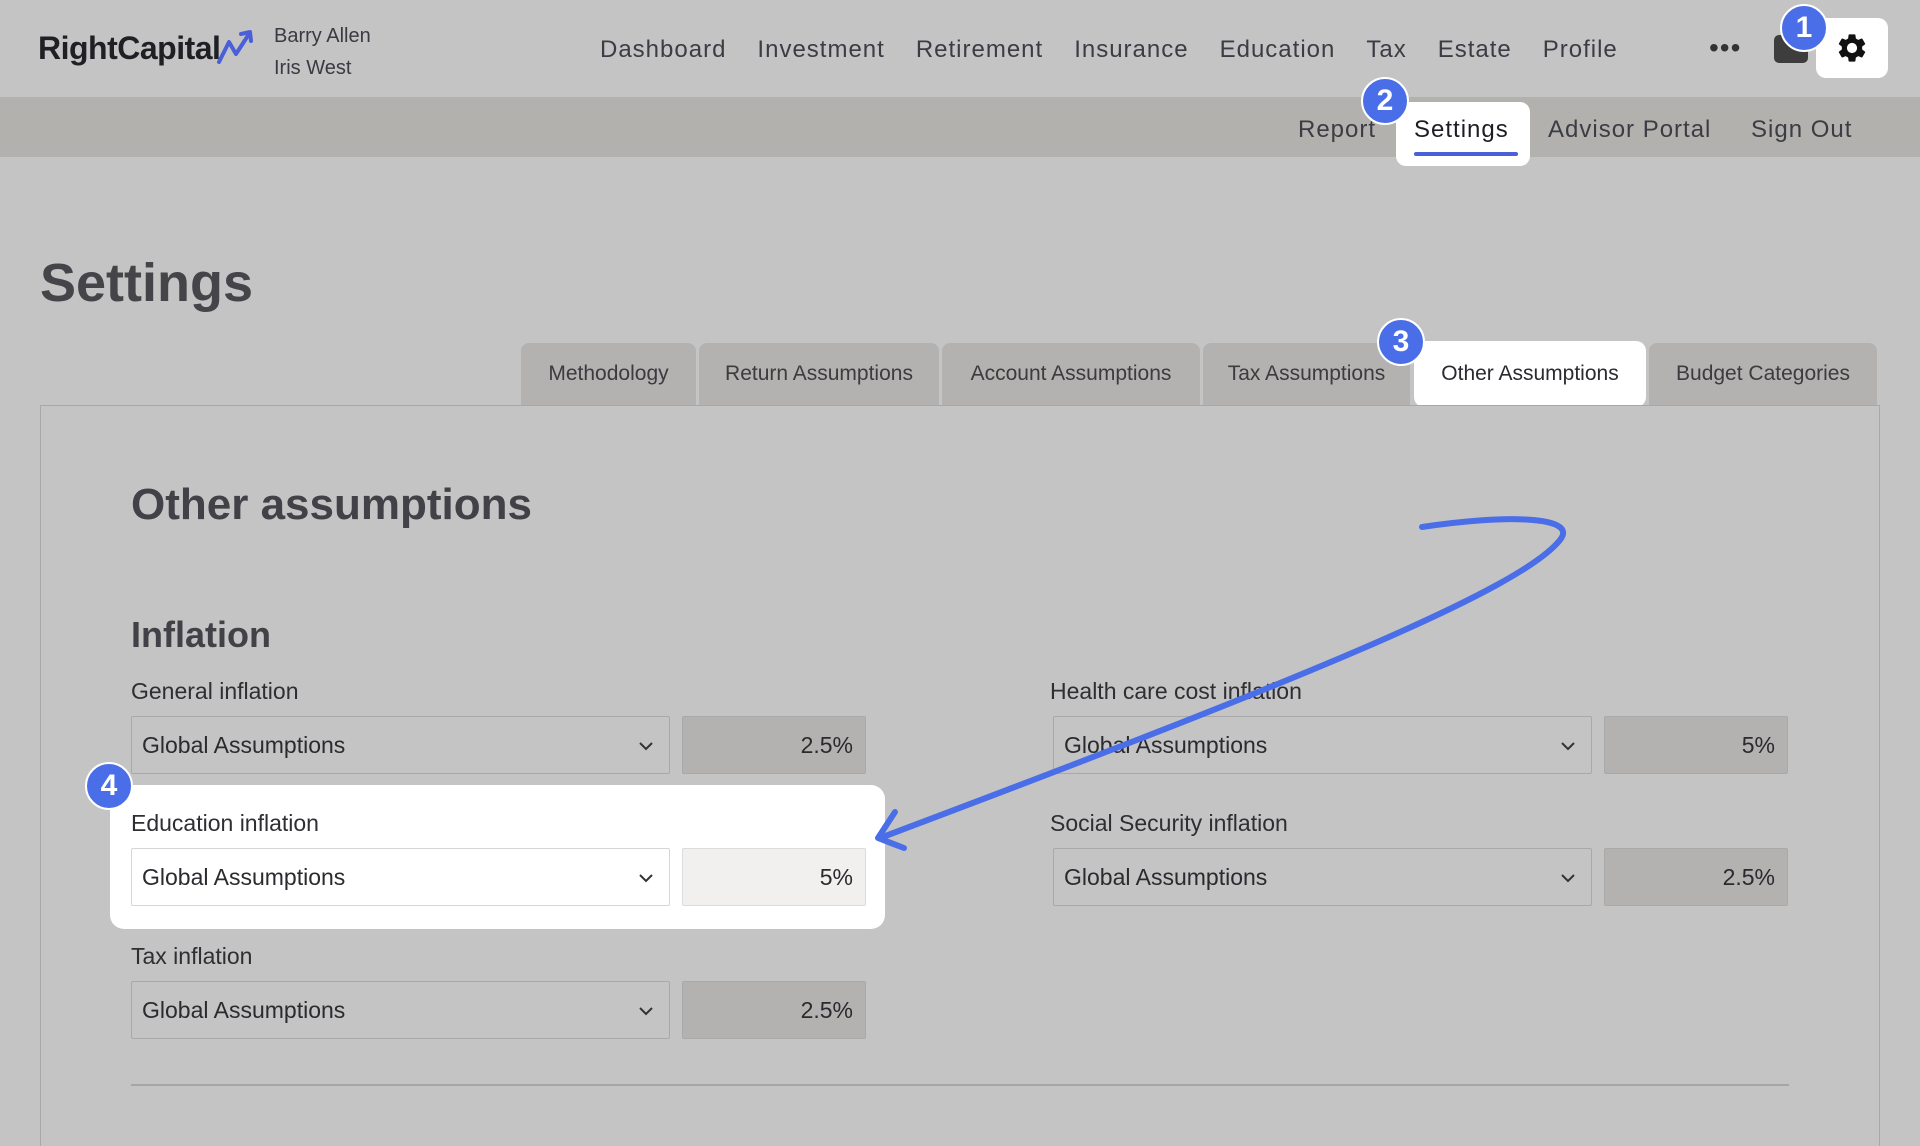  Describe the element at coordinates (1166, 876) in the screenshot. I see `social-security-inflation-select-value: Global Assumptions` at that location.